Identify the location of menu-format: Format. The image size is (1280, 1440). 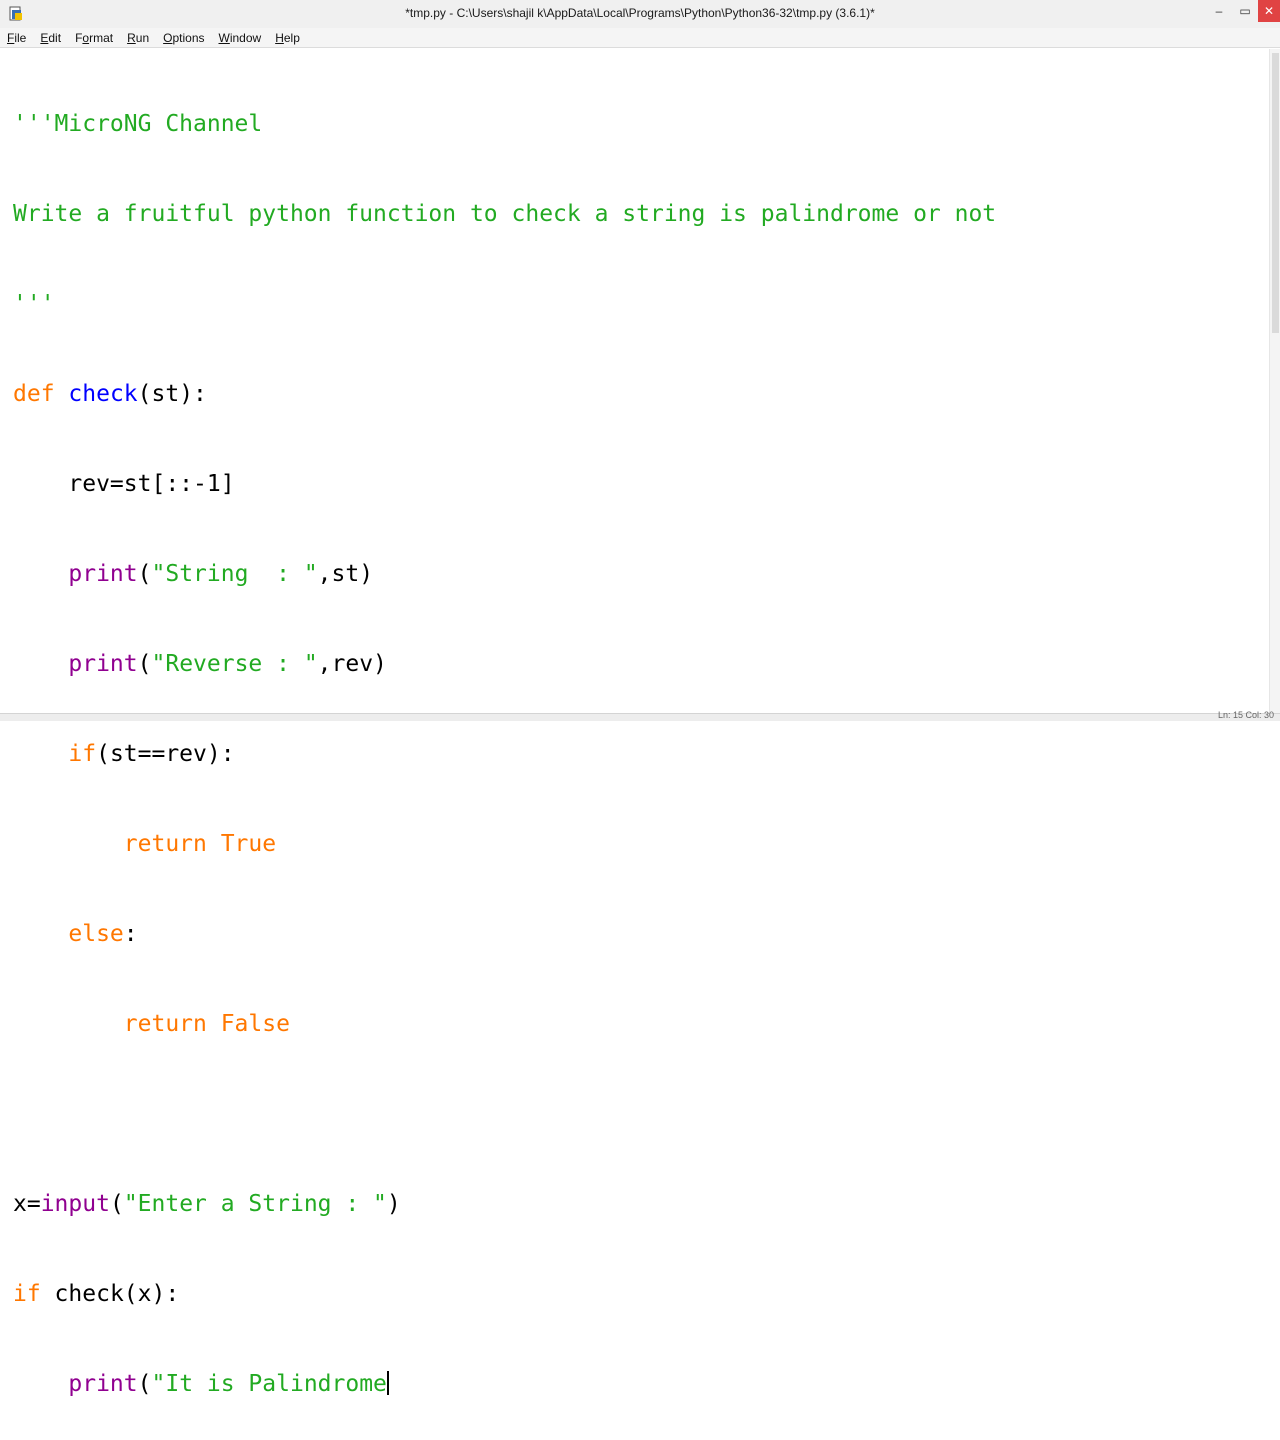
(94, 38).